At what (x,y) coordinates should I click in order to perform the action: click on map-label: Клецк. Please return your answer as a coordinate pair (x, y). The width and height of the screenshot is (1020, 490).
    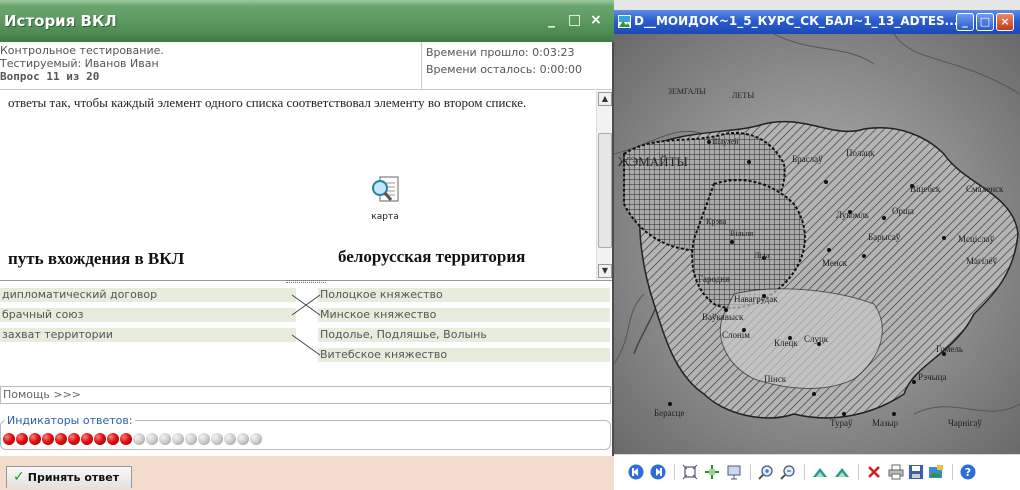
    Looking at the image, I should click on (786, 343).